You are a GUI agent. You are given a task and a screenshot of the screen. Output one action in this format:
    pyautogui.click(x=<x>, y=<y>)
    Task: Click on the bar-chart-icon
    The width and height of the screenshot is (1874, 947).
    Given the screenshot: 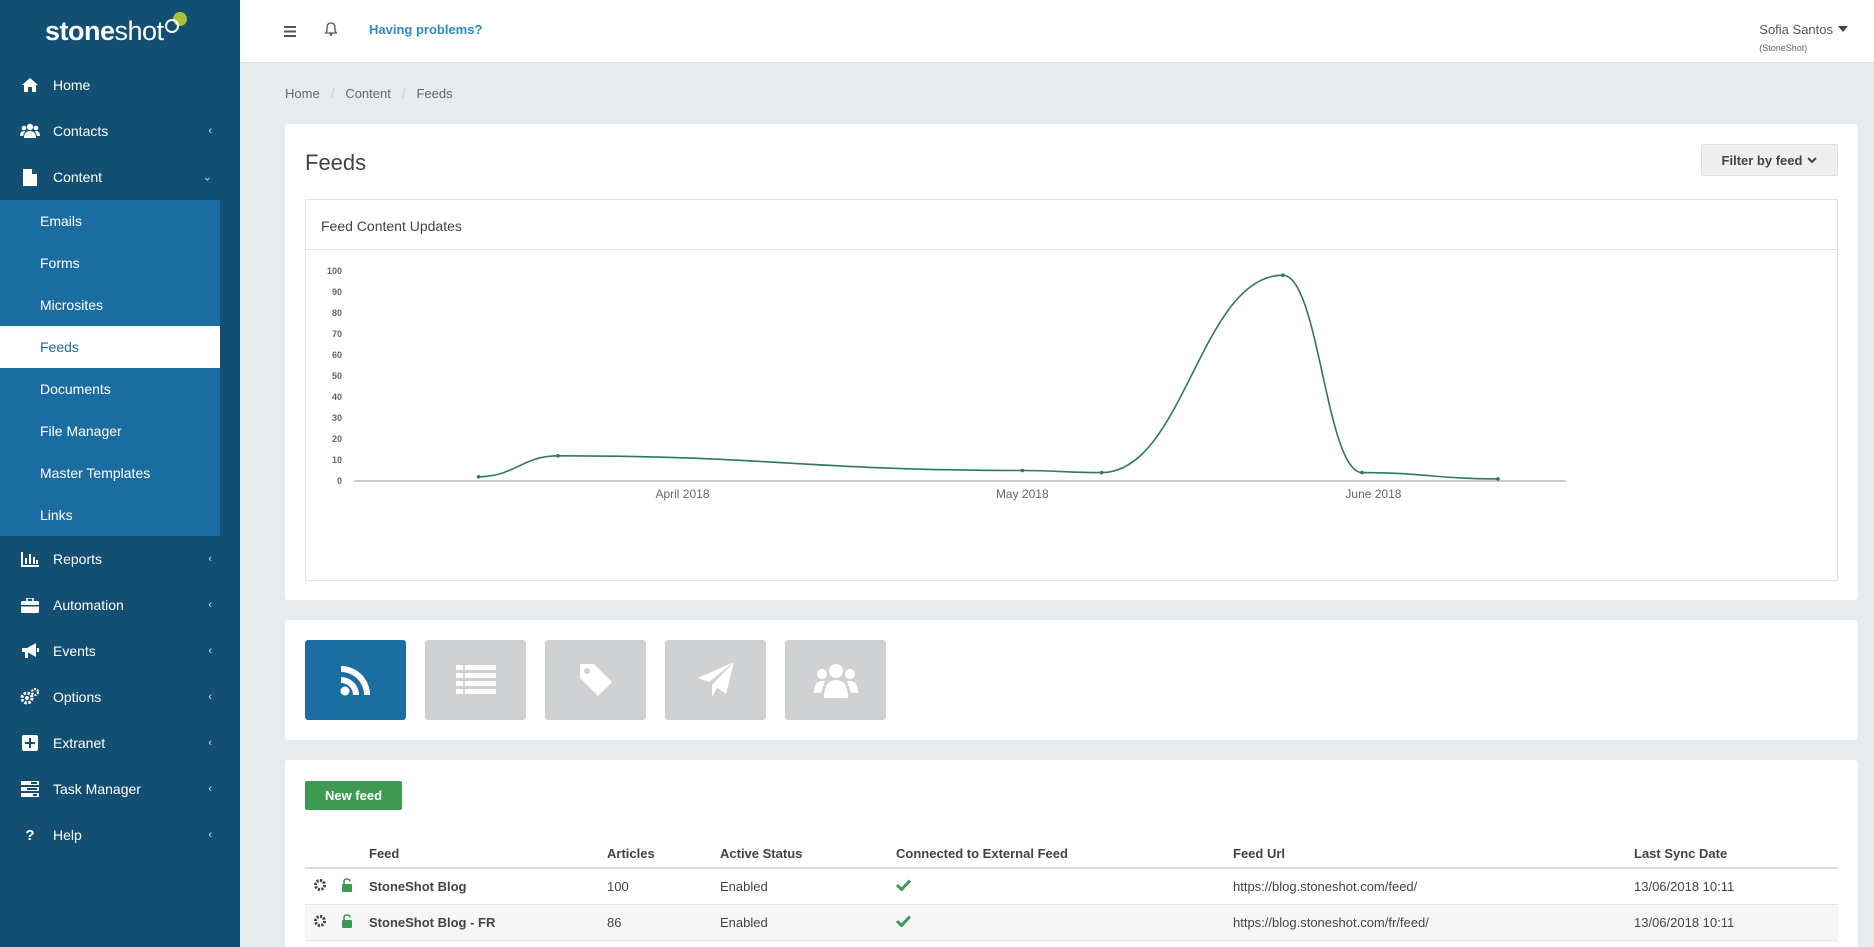 What is the action you would take?
    pyautogui.click(x=30, y=559)
    